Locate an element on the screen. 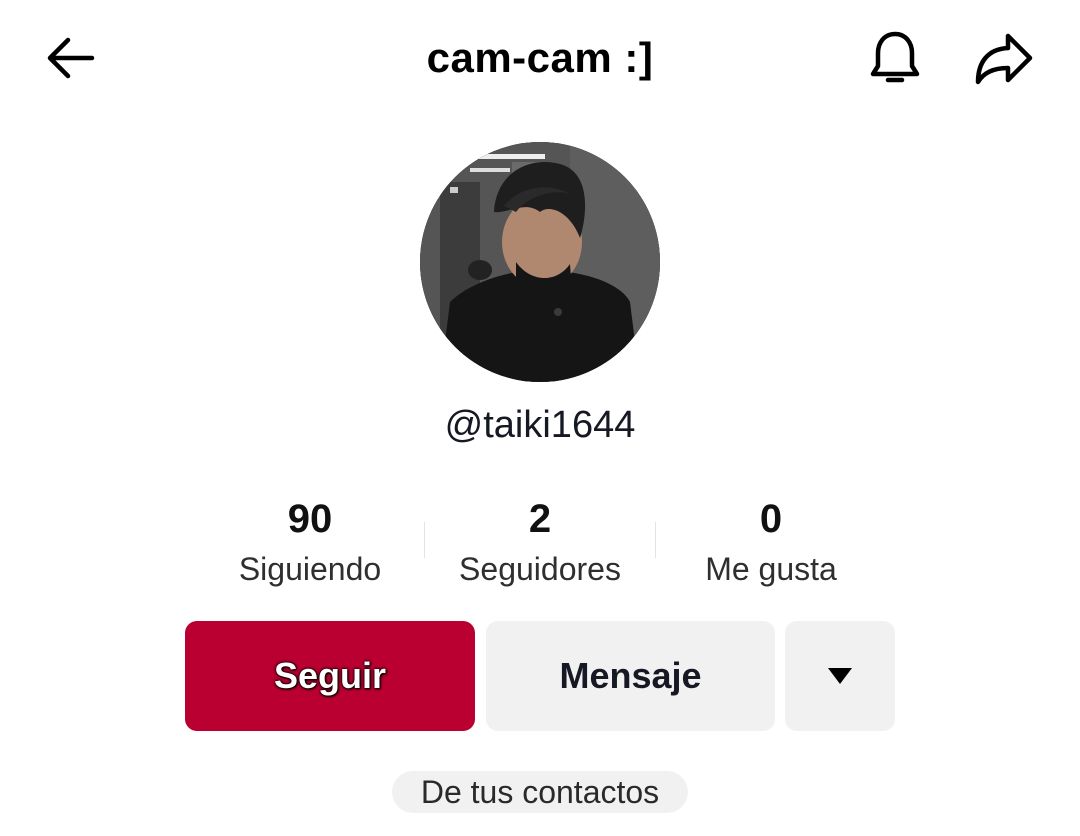 This screenshot has width=1080, height=836. username: @taiki1644 is located at coordinates (540, 425).